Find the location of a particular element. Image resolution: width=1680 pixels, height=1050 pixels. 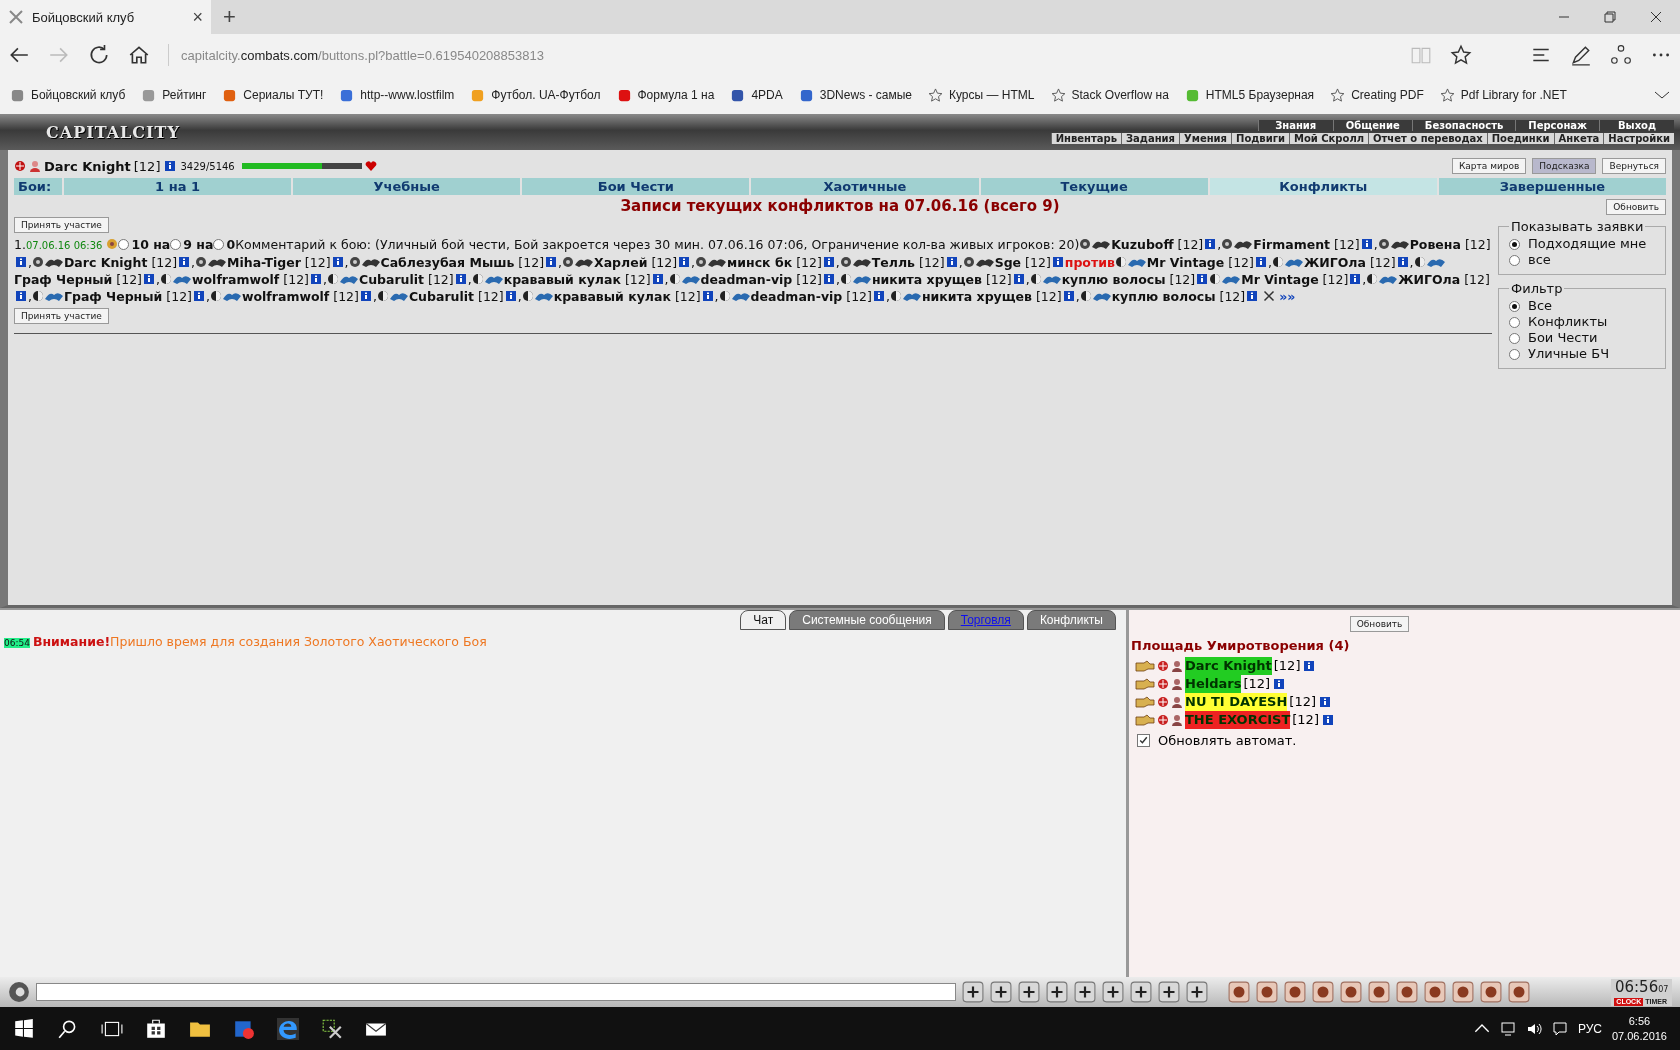

menu-item: Отчет о переводах is located at coordinates (1427, 138).